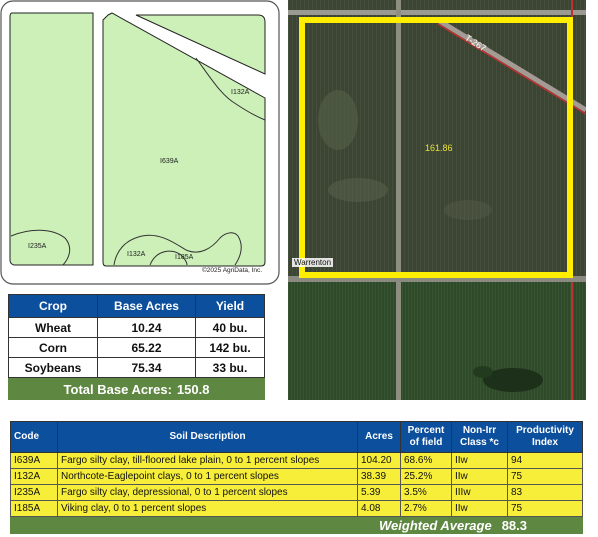 The image size is (598, 537). I want to click on header-base-acres: Base Acres, so click(146, 306).